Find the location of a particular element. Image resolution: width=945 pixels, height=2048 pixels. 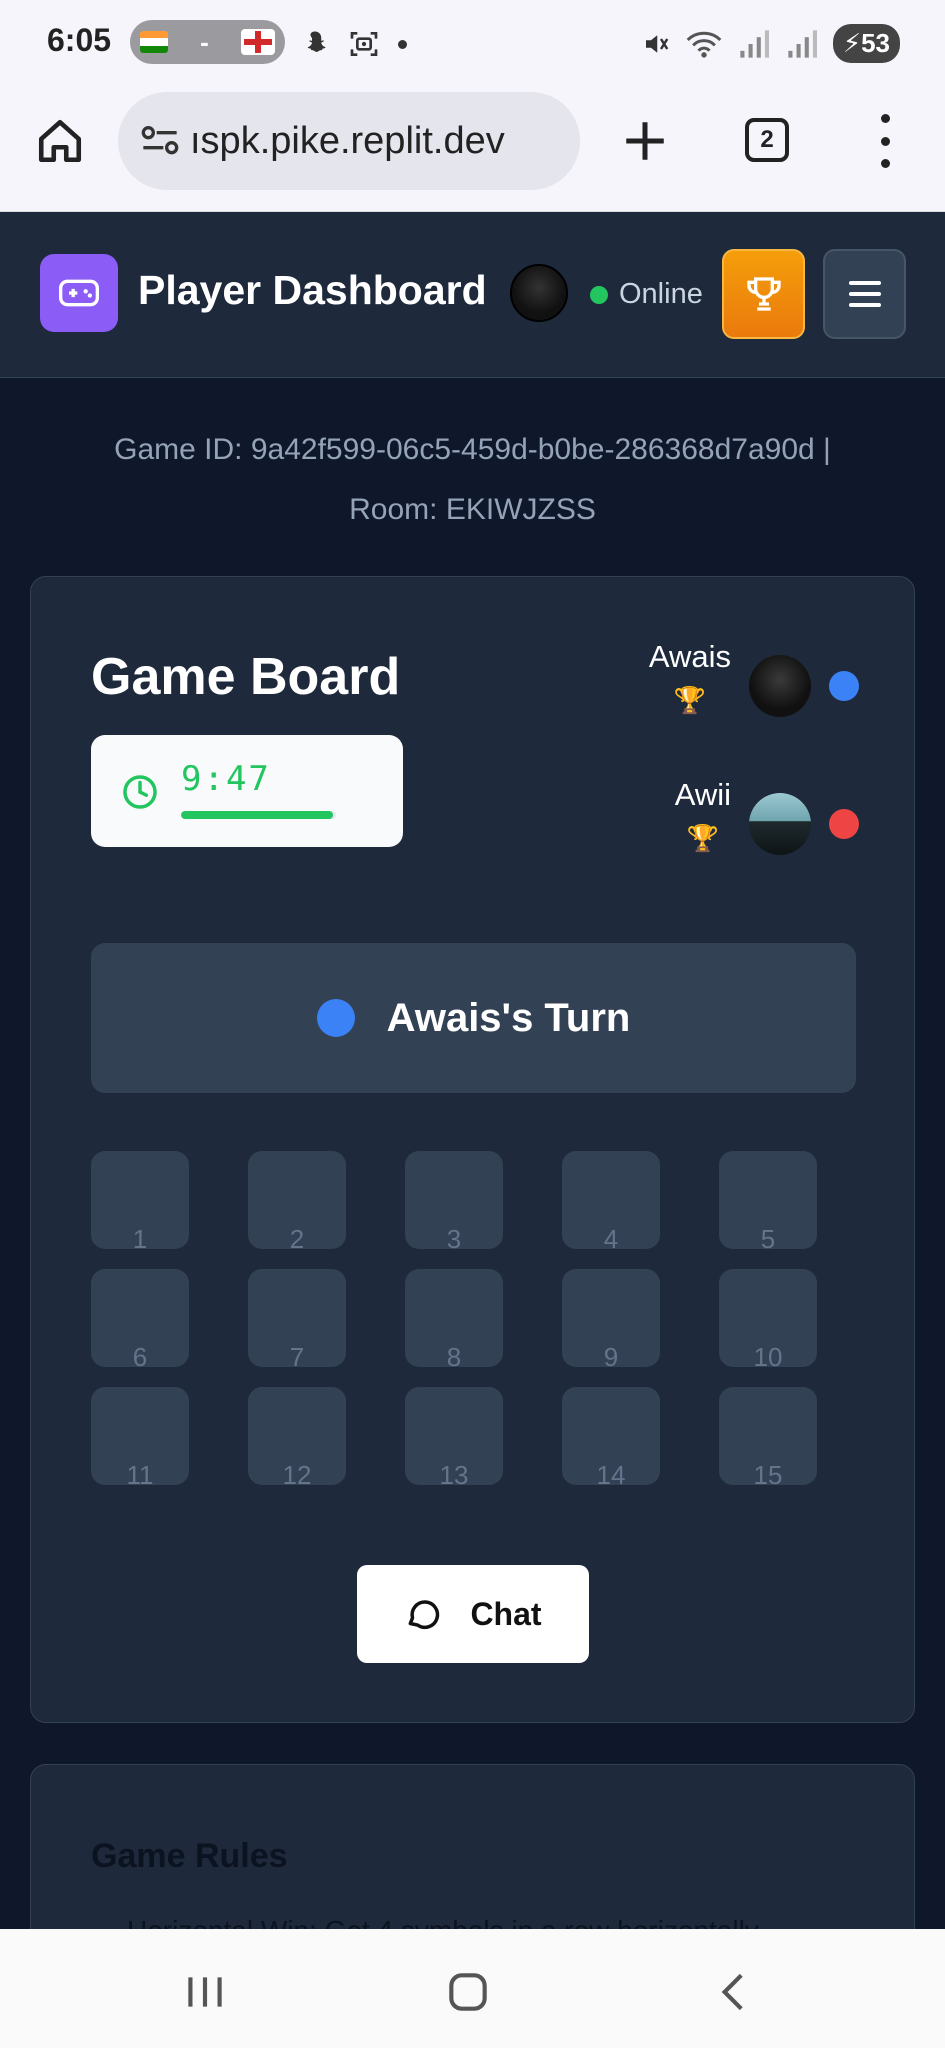

url-text: ıspk.pike.replit.dev is located at coordinates (347, 140).